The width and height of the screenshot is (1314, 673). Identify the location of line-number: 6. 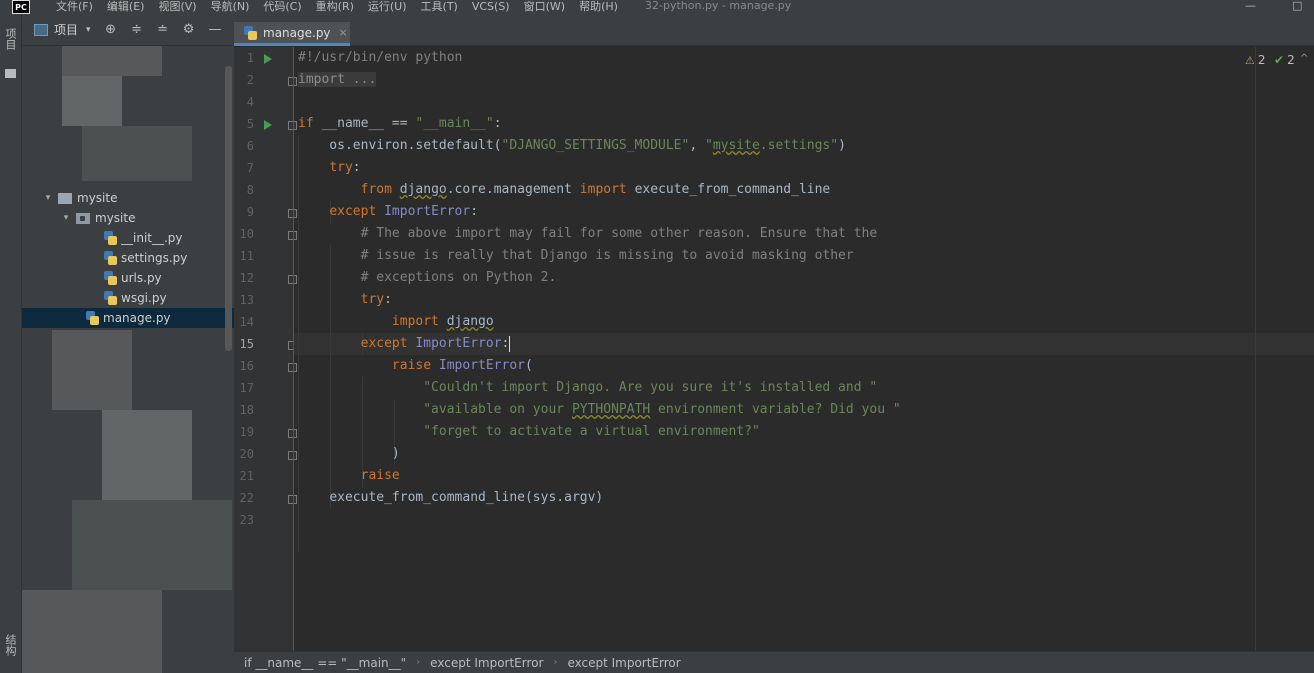
(250, 146).